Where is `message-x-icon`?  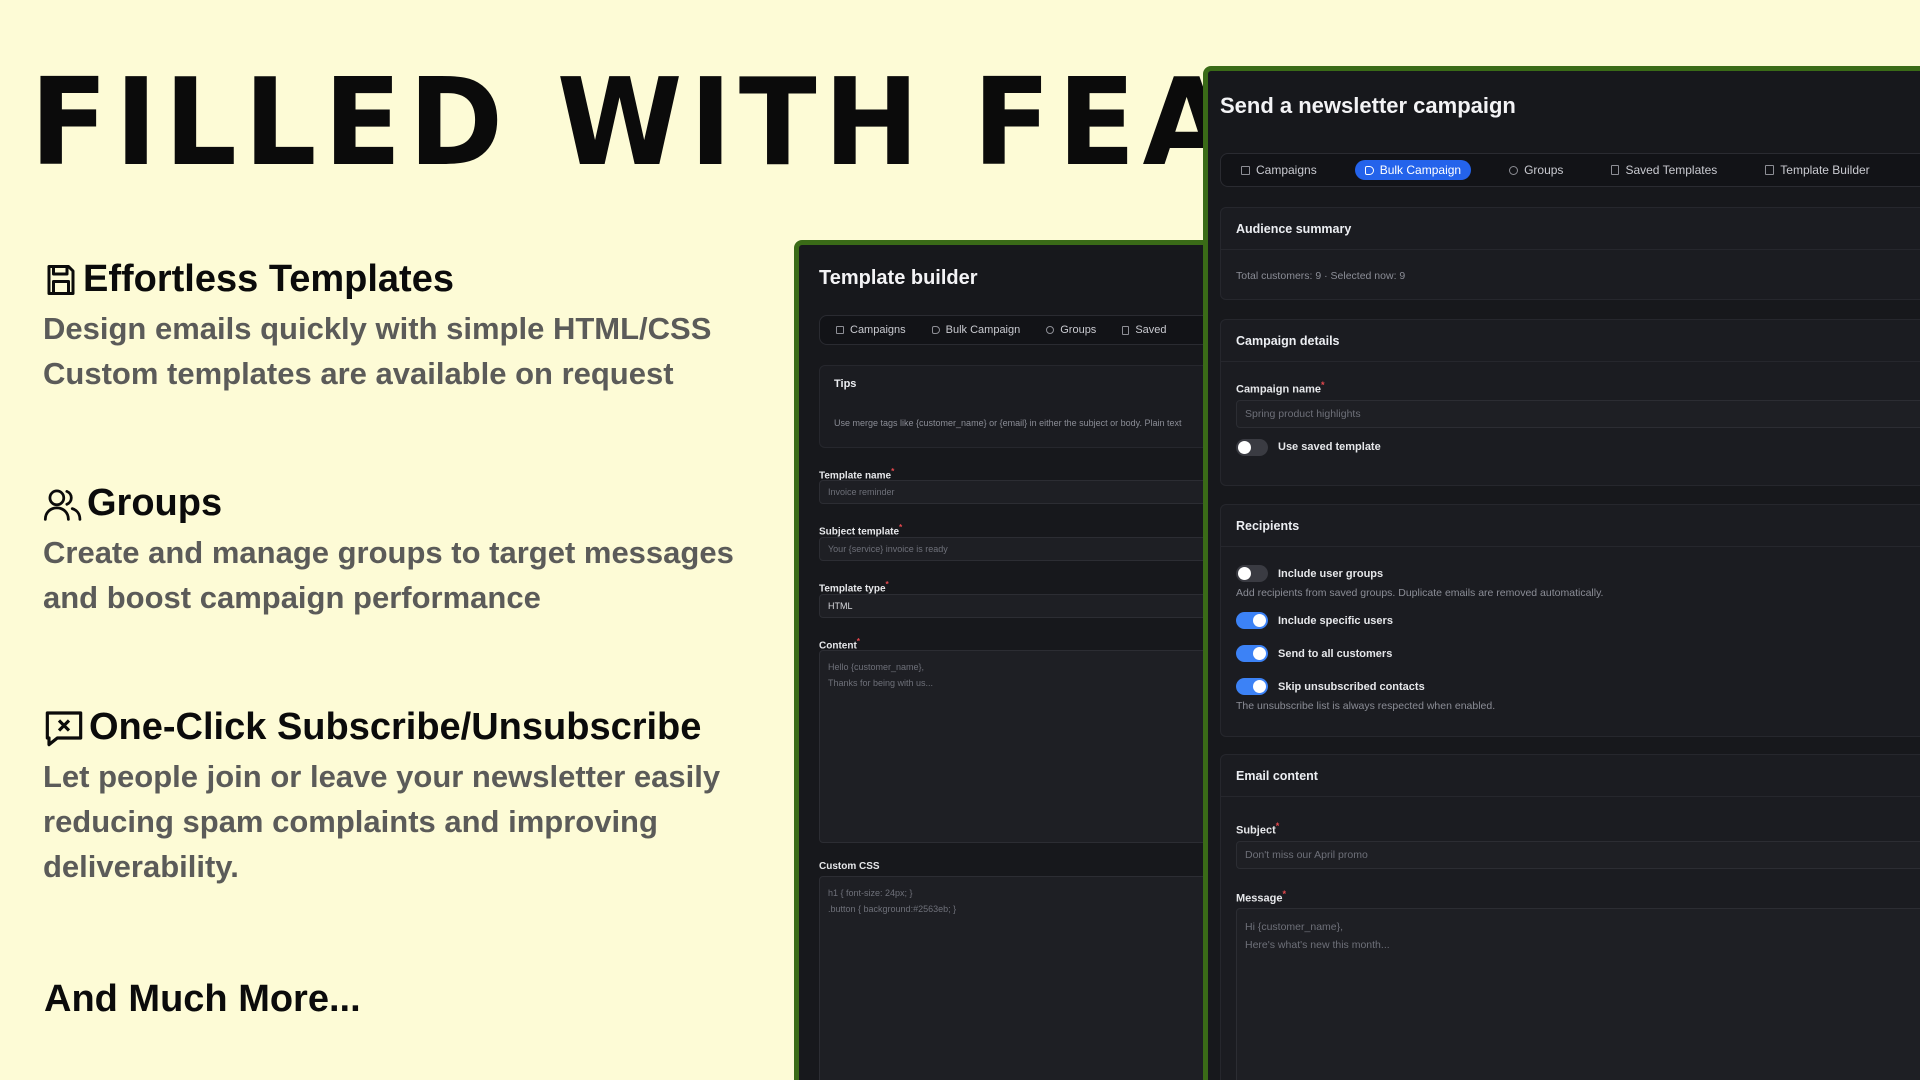 message-x-icon is located at coordinates (64, 729).